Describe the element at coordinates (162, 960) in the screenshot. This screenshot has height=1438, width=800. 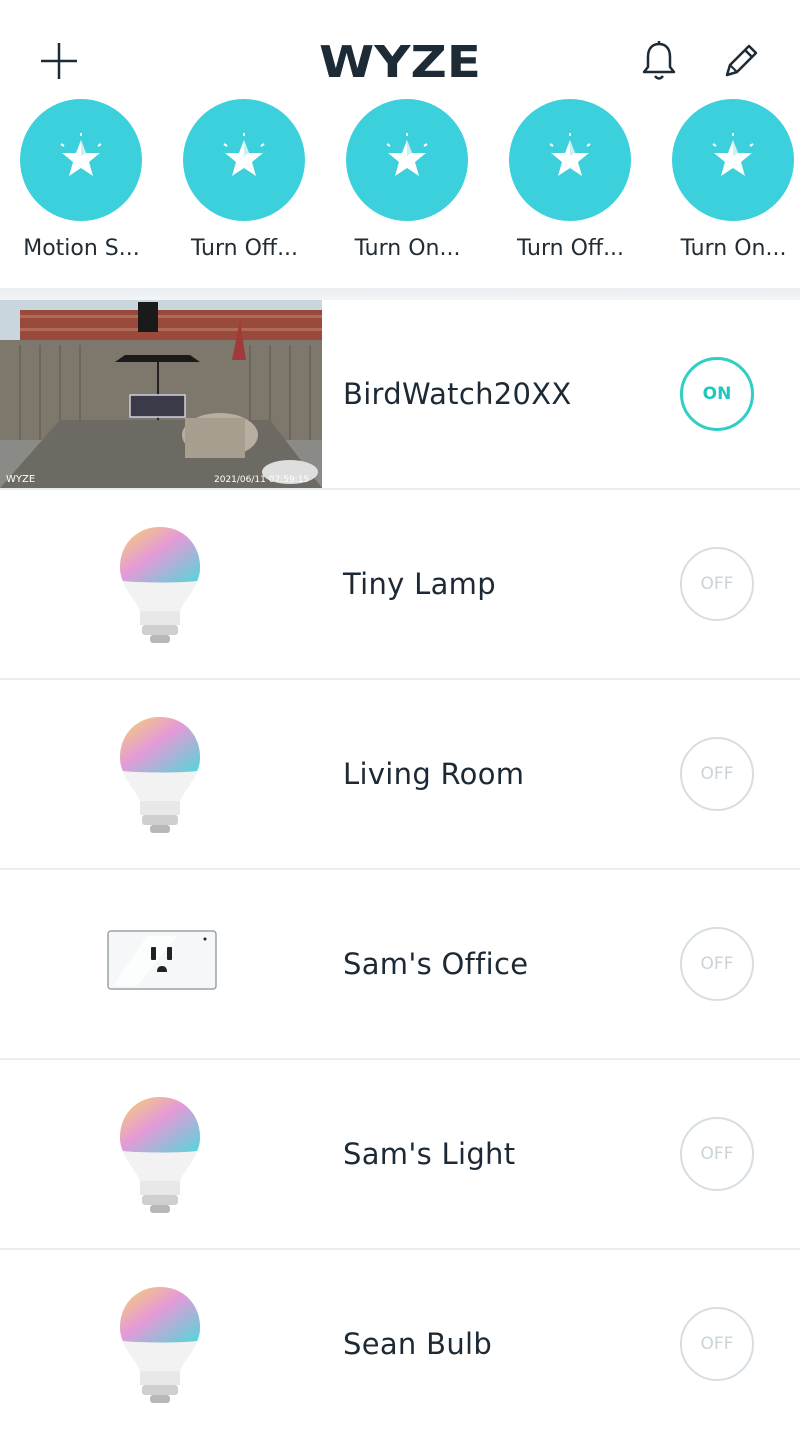
I see `plug-icon` at that location.